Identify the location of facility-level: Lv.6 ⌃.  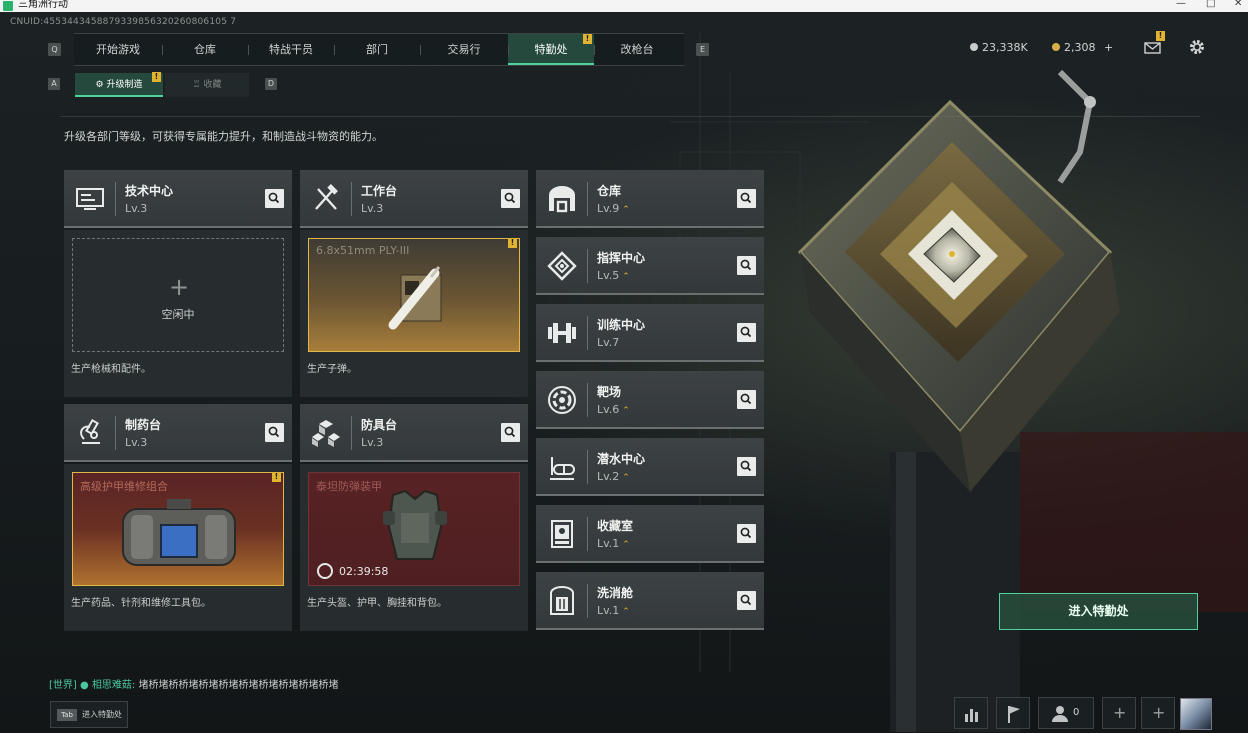
(613, 409).